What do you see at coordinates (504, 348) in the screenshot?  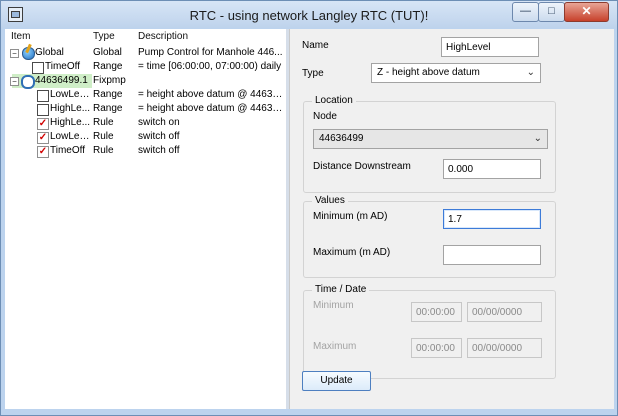 I see `maximum-date-input: 00/00/0000` at bounding box center [504, 348].